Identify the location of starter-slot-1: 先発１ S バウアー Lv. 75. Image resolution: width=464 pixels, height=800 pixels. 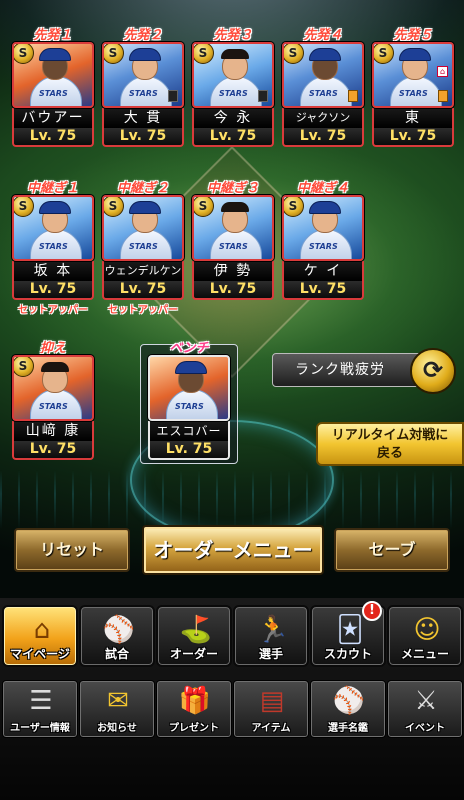
(53, 87).